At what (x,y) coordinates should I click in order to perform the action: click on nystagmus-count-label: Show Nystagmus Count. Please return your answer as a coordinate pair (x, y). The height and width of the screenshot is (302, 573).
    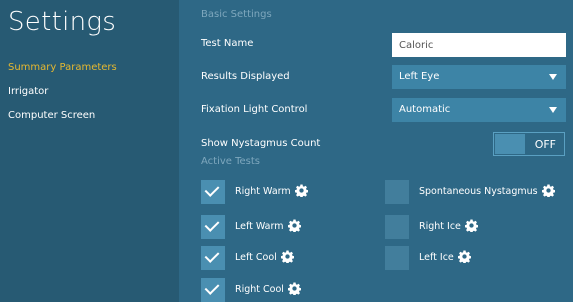
    Looking at the image, I should click on (261, 143).